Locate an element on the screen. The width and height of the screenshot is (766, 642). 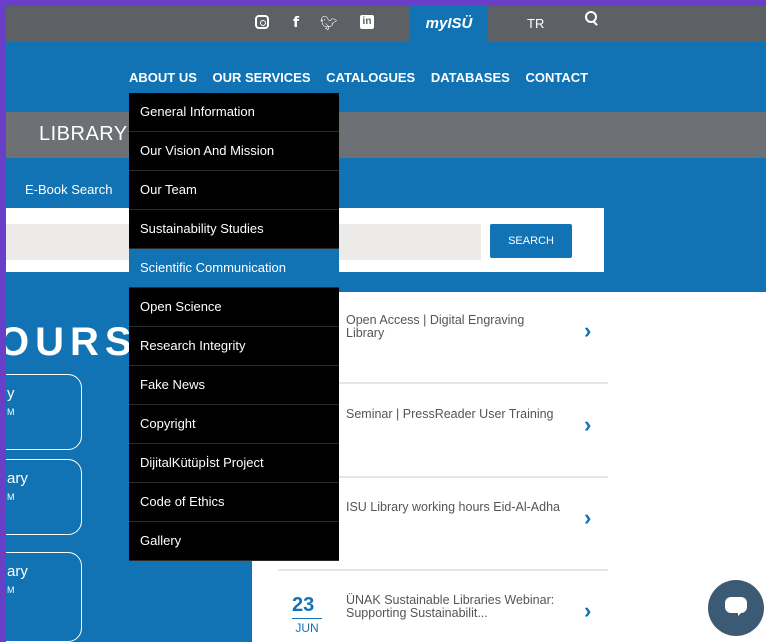
menu-item-vision-mission: Our Vision And Mission is located at coordinates (234, 151).